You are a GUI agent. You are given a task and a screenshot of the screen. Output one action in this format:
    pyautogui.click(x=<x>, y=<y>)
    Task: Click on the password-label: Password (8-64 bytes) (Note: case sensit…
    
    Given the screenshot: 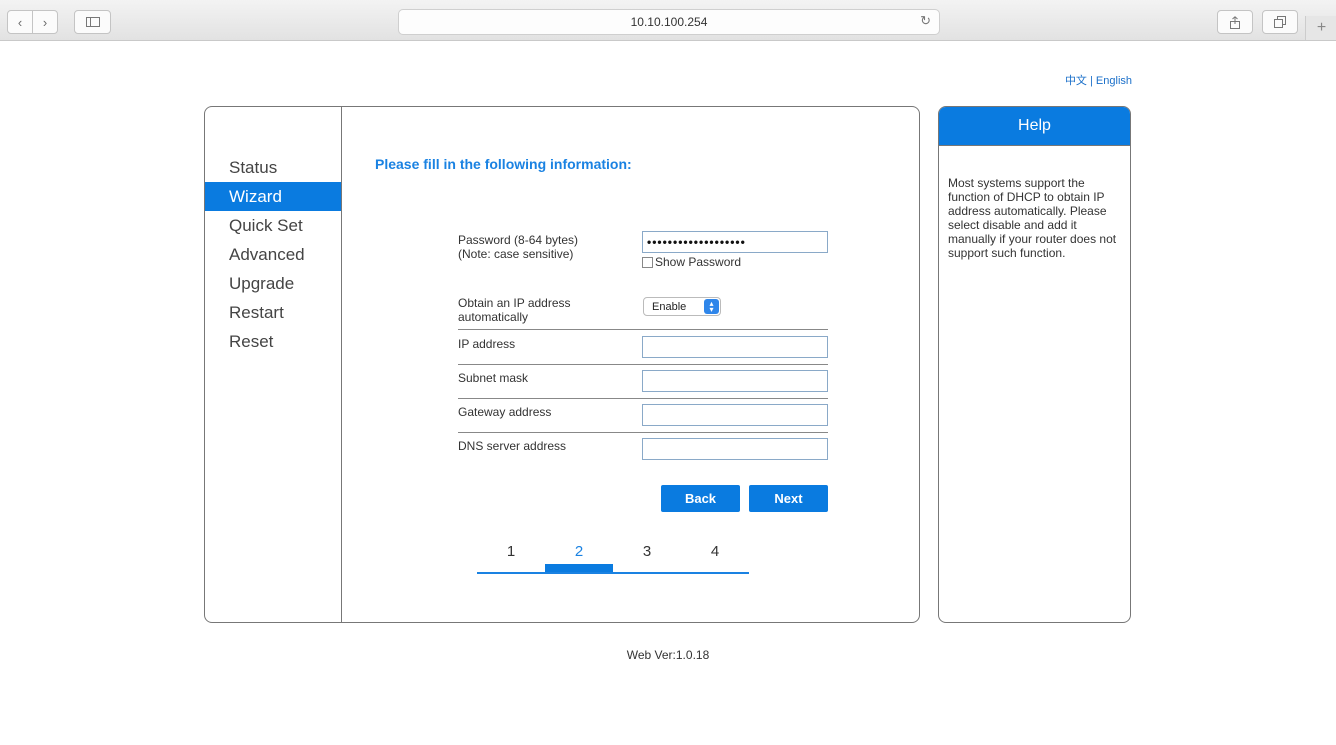 What is the action you would take?
    pyautogui.click(x=518, y=247)
    